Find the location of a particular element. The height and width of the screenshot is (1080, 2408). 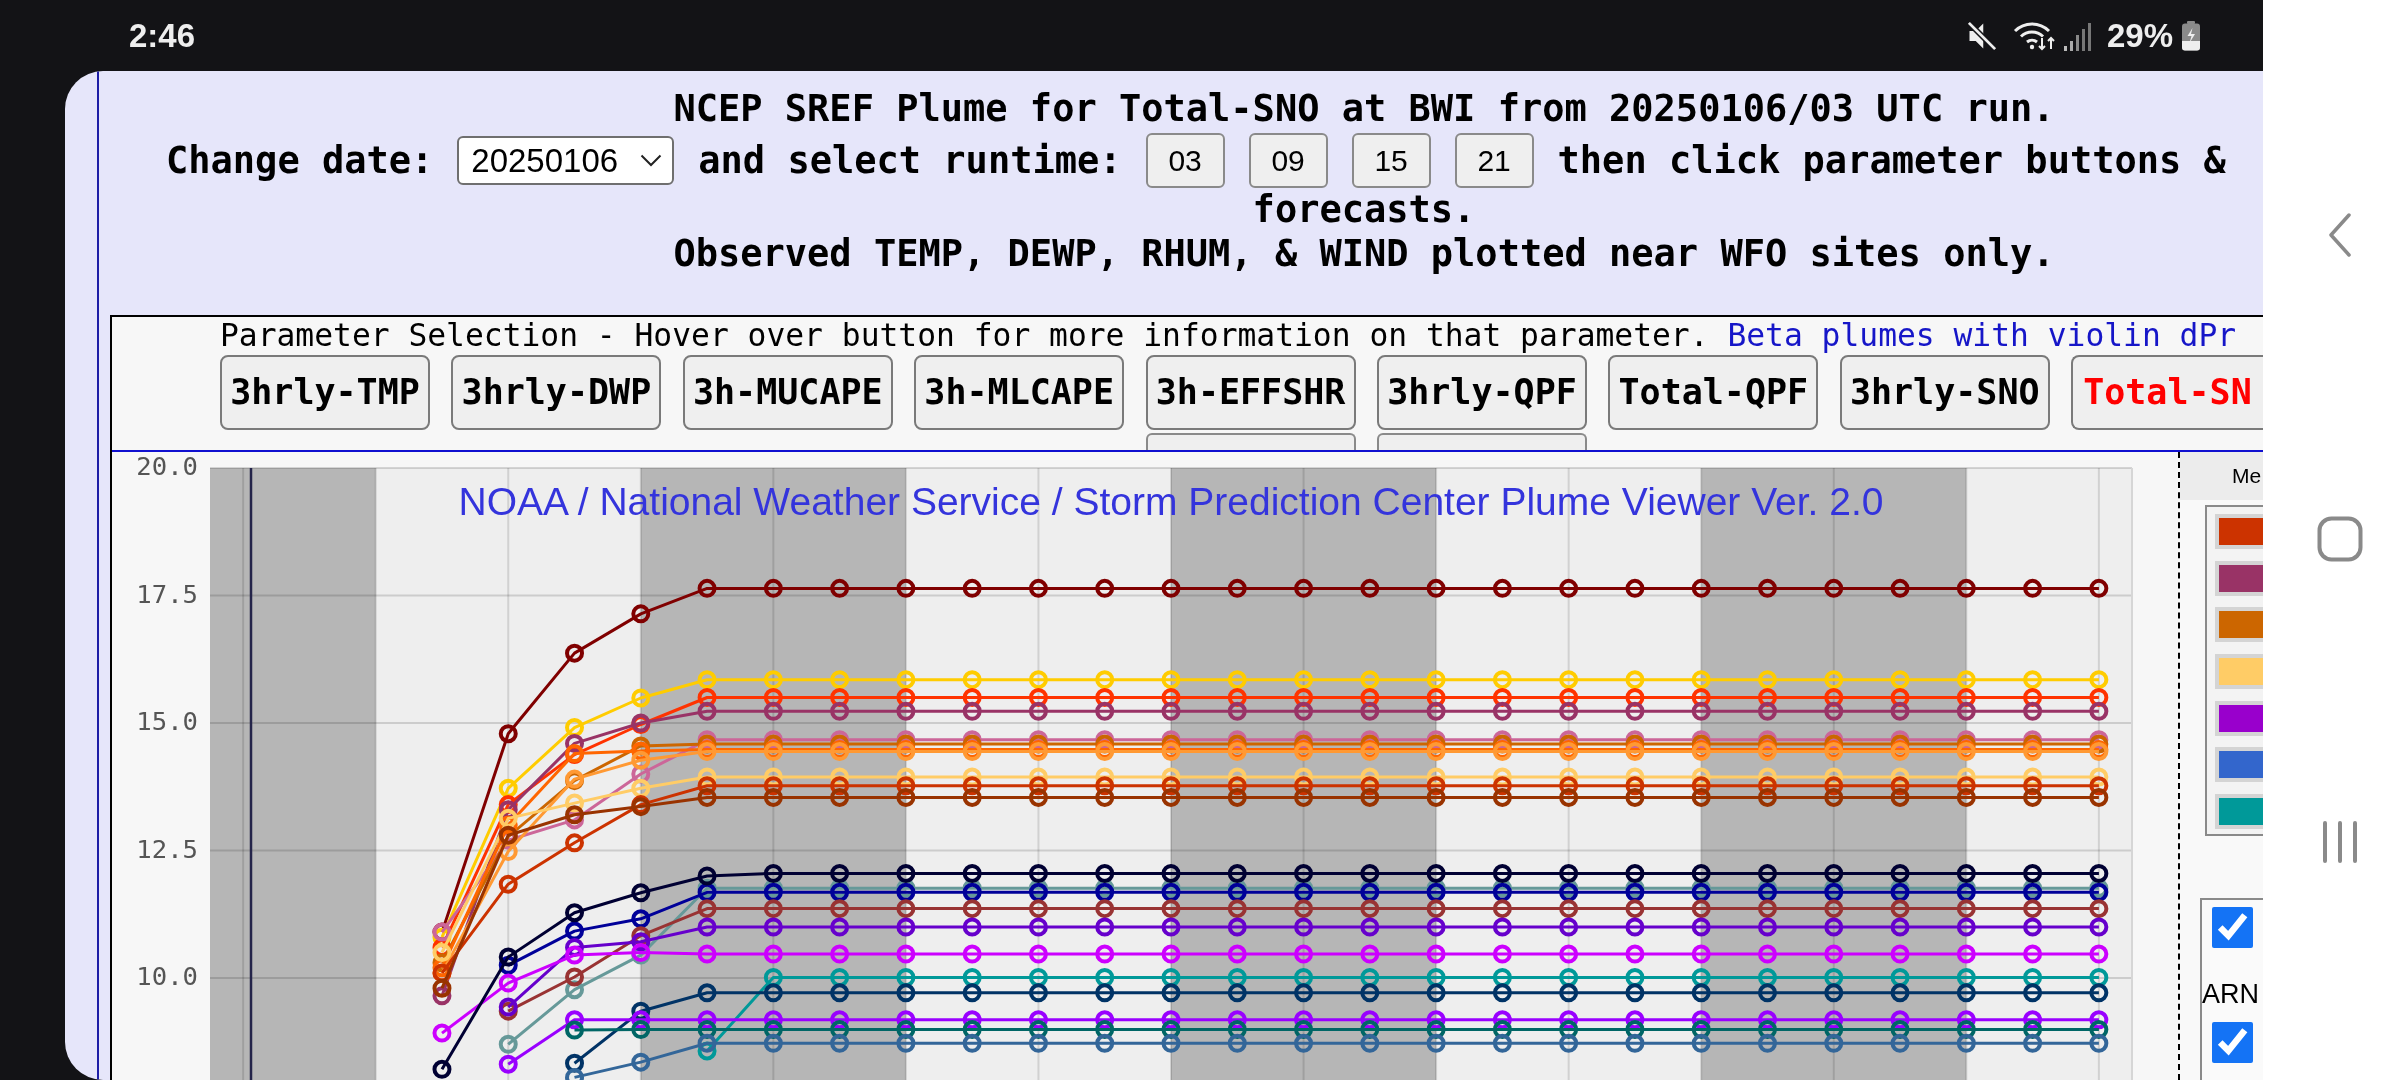

clock-time: 2:46 is located at coordinates (162, 35).